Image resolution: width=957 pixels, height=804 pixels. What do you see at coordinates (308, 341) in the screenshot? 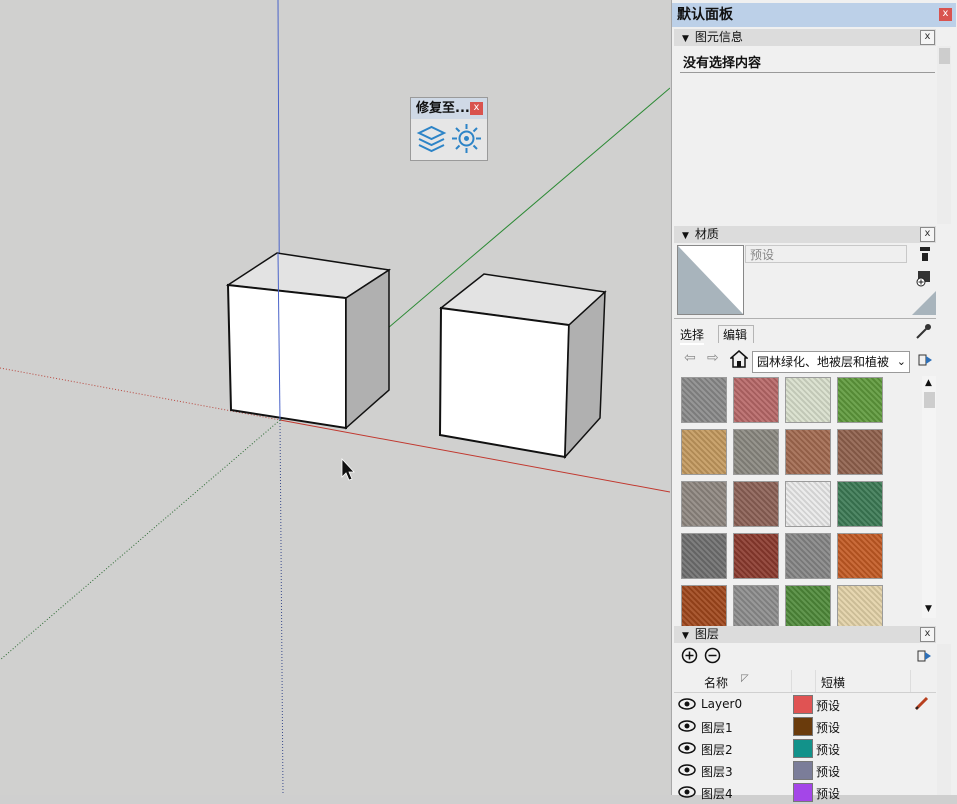
I see `cube-left` at bounding box center [308, 341].